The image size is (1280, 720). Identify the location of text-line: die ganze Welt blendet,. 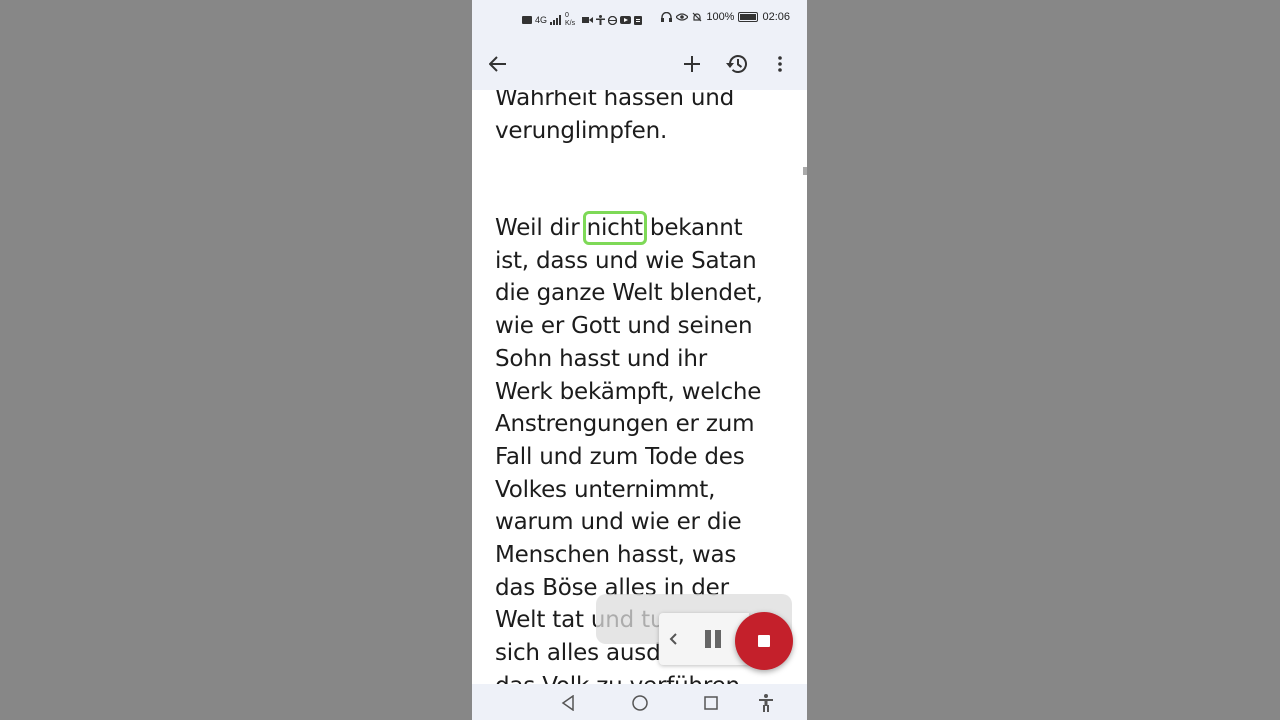
(629, 293).